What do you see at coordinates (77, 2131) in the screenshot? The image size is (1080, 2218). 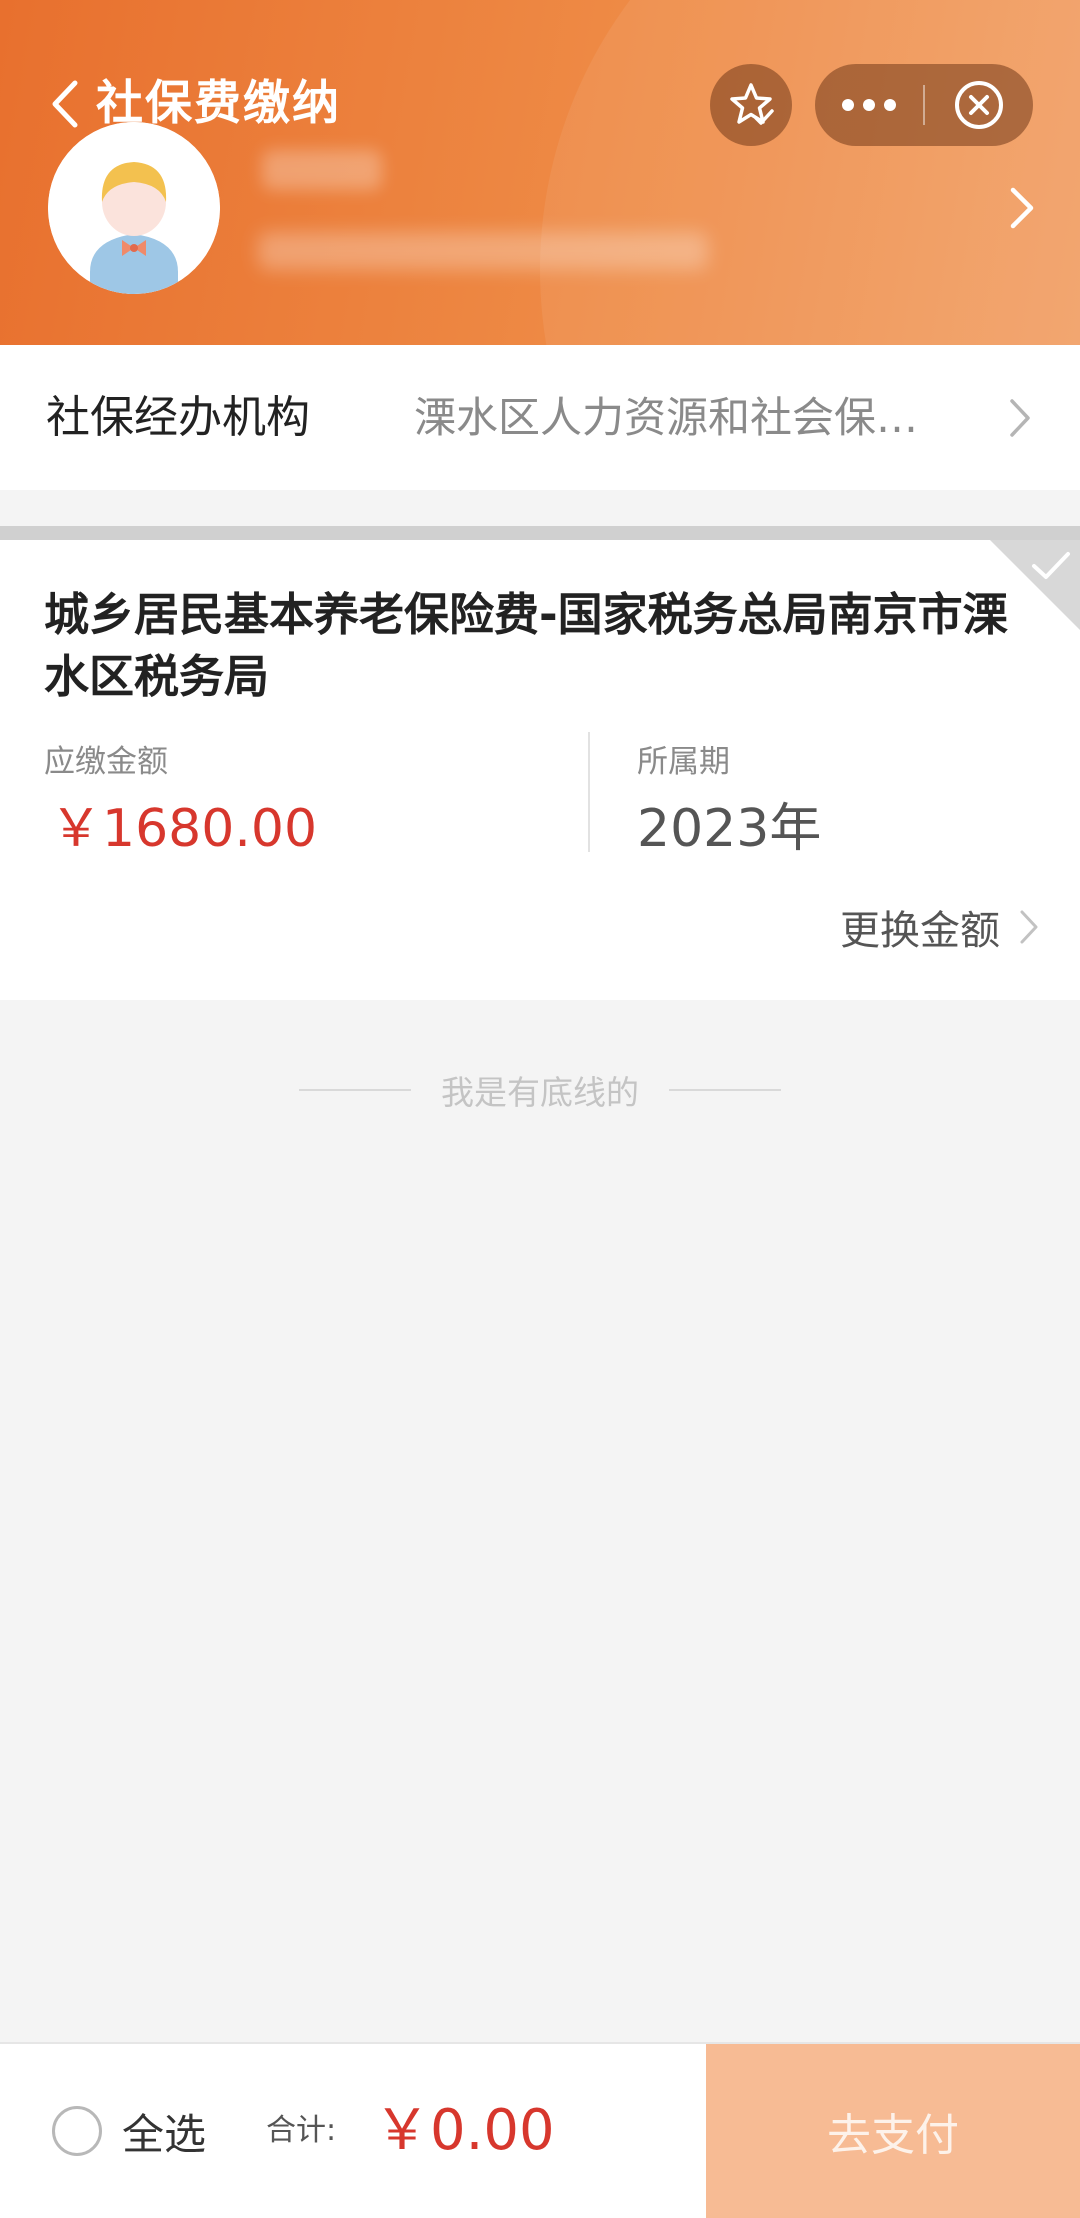 I see `select-all-radio` at bounding box center [77, 2131].